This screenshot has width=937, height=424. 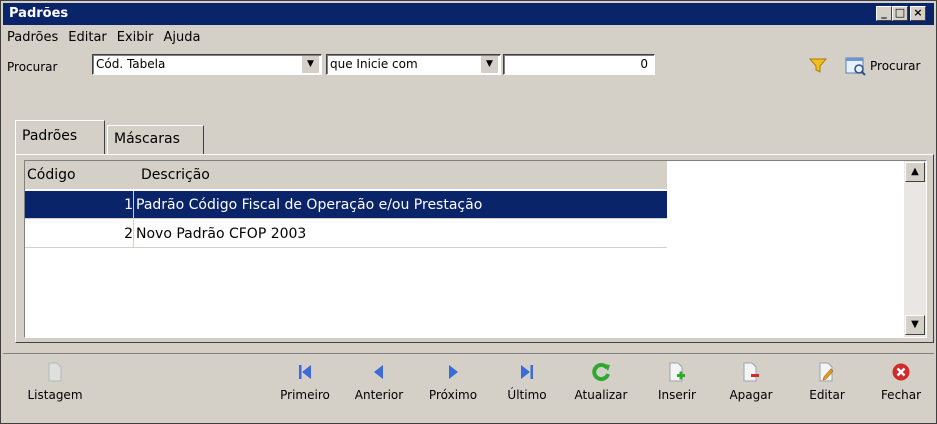 What do you see at coordinates (579, 64) in the screenshot?
I see `search-value-input: 0` at bounding box center [579, 64].